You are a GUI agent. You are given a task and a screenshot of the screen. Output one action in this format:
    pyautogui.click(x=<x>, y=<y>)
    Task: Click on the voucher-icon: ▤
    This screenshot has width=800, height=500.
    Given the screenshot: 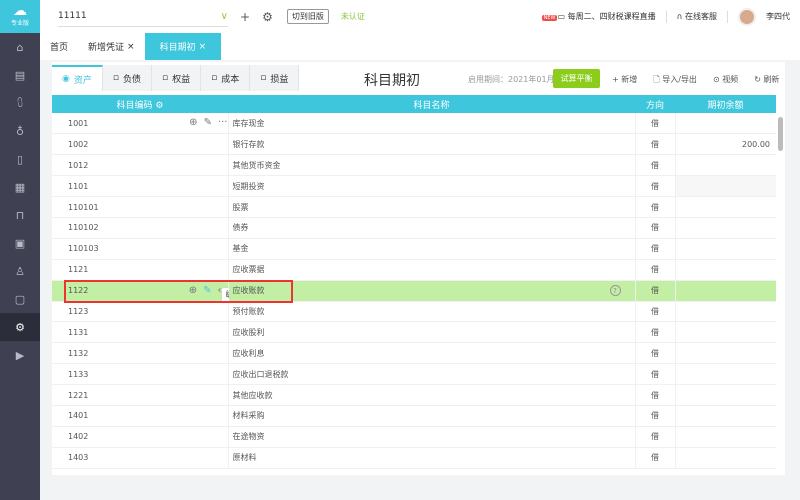 What is the action you would take?
    pyautogui.click(x=20, y=75)
    